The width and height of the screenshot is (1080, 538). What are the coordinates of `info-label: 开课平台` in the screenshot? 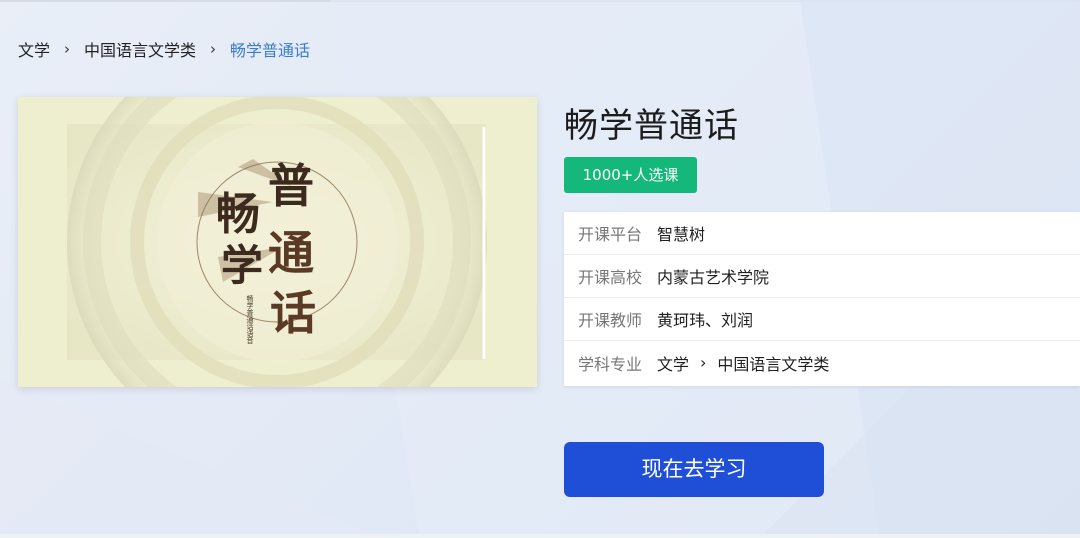 It's located at (610, 234).